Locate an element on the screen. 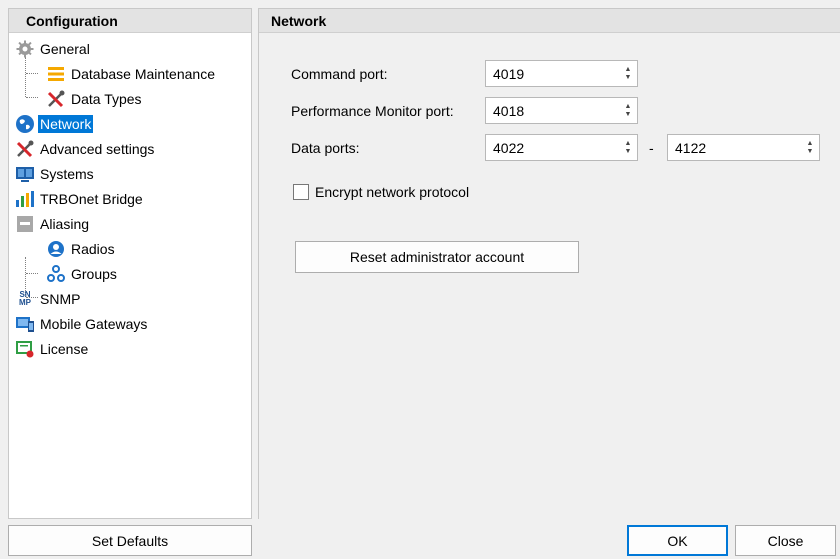 The image size is (840, 559). tree-item-data-types: Data Types is located at coordinates (130, 98).